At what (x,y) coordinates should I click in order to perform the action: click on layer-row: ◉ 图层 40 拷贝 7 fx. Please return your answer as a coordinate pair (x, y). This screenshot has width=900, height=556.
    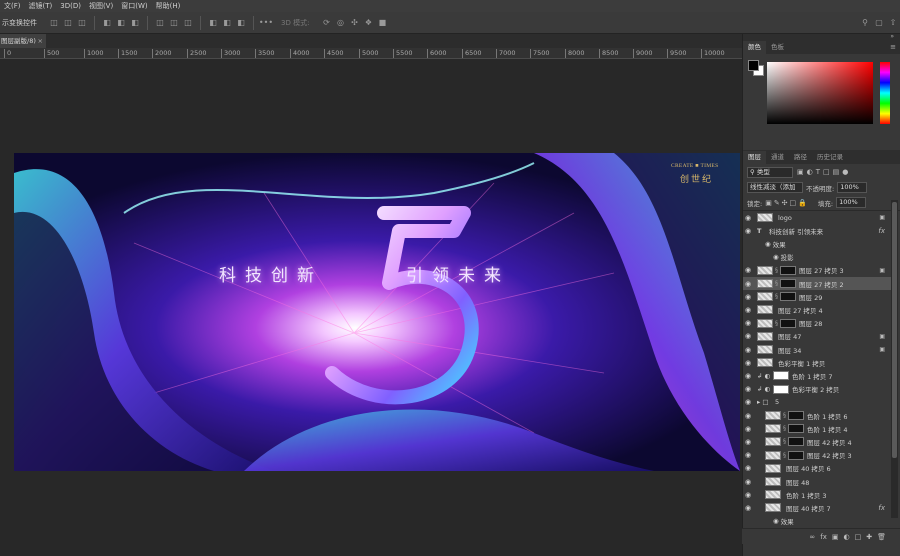
    Looking at the image, I should click on (817, 507).